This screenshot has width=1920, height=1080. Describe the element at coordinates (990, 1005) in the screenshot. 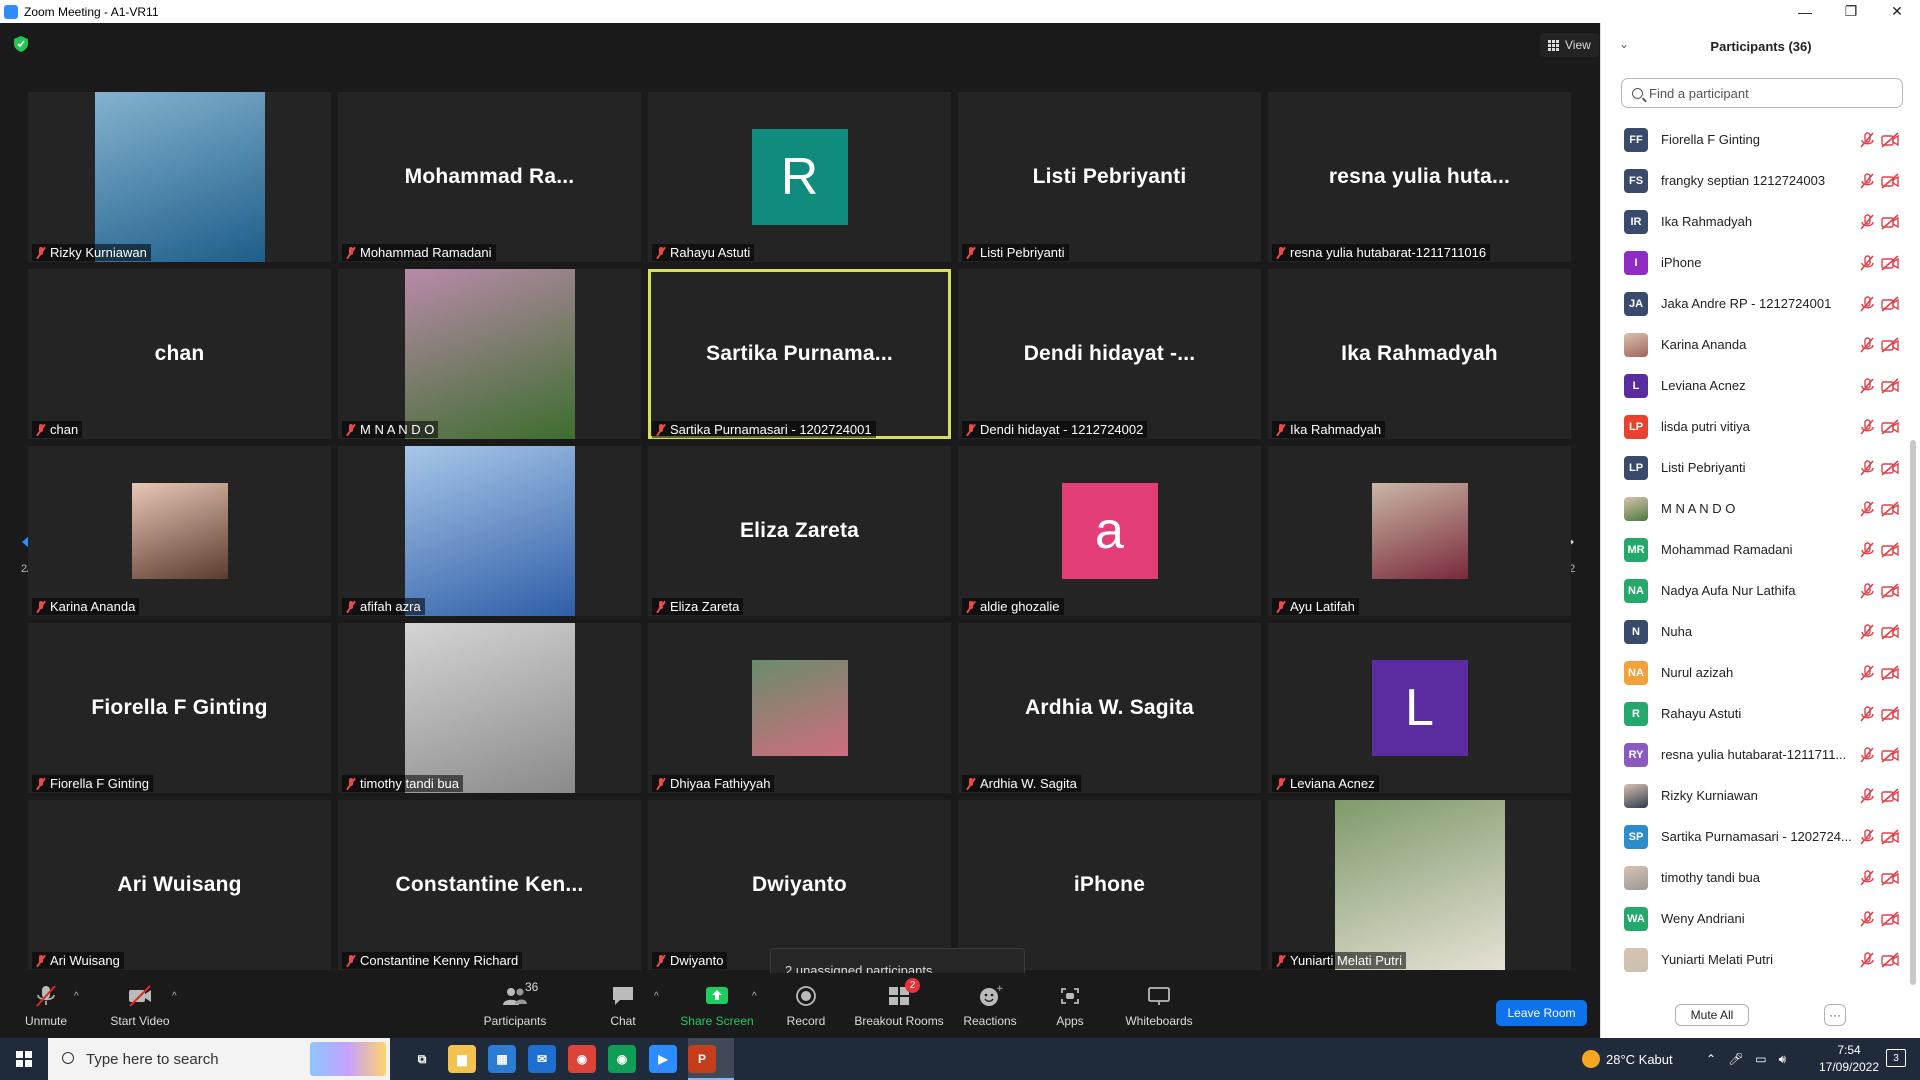

I see `reactions-button: + Reactions` at that location.